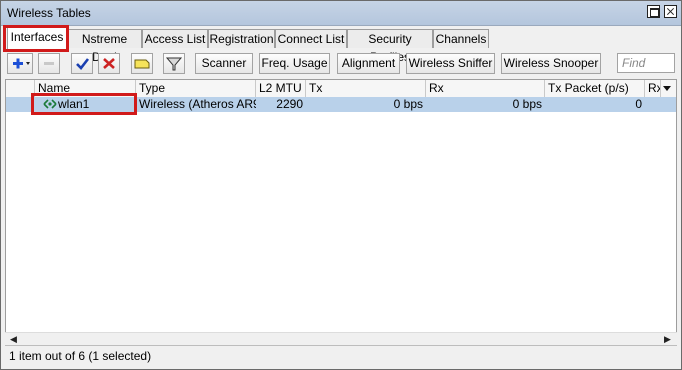 This screenshot has width=682, height=370. What do you see at coordinates (36, 38) in the screenshot?
I see `interfaces-tab-highlight` at bounding box center [36, 38].